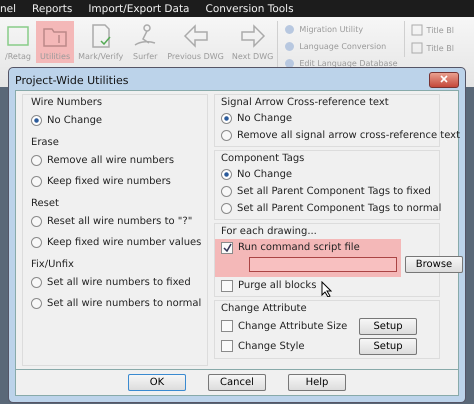 The width and height of the screenshot is (474, 404). I want to click on ribbon-button: Mark/Verify, so click(101, 42).